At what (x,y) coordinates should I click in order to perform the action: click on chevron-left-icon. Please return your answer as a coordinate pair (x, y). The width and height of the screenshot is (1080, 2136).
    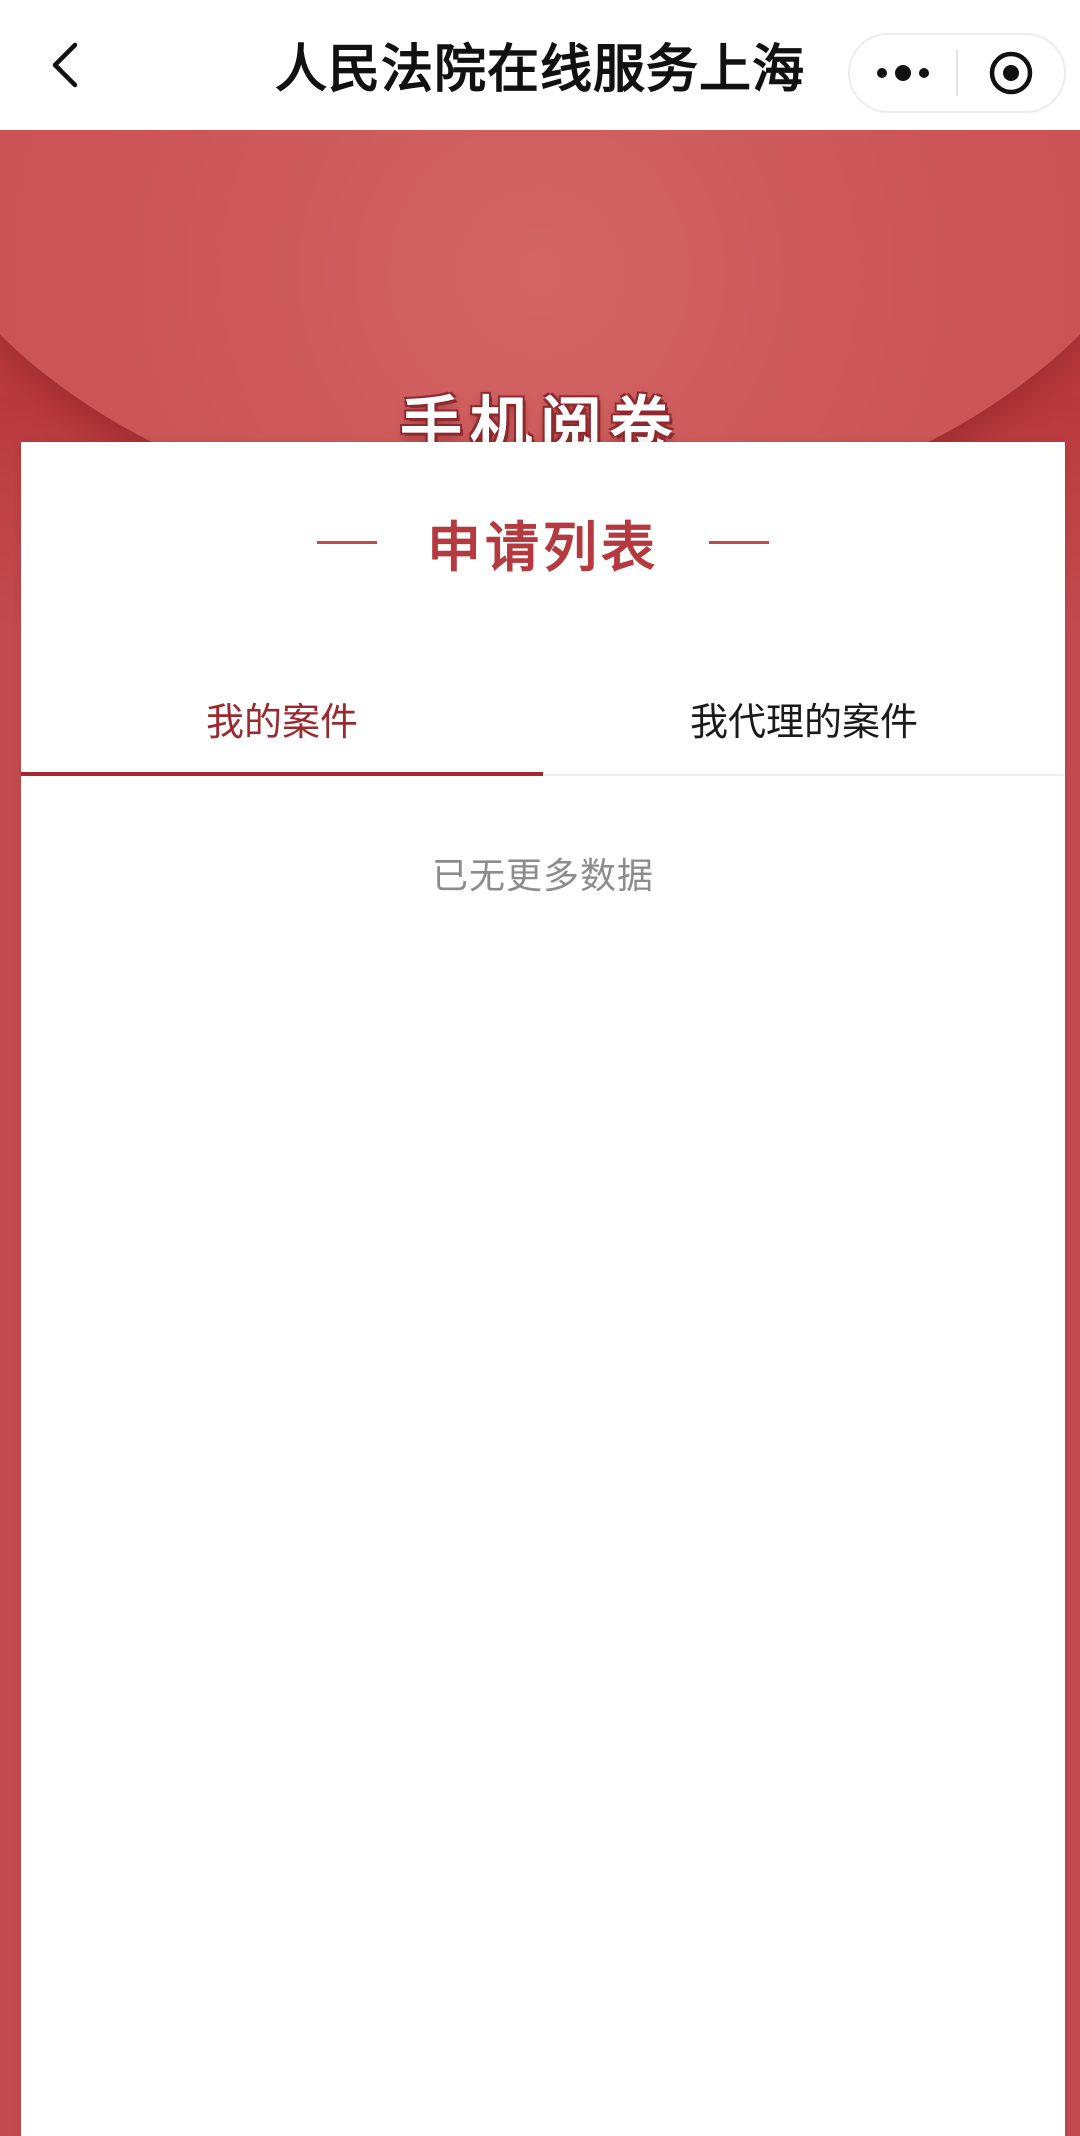
    Looking at the image, I should click on (65, 65).